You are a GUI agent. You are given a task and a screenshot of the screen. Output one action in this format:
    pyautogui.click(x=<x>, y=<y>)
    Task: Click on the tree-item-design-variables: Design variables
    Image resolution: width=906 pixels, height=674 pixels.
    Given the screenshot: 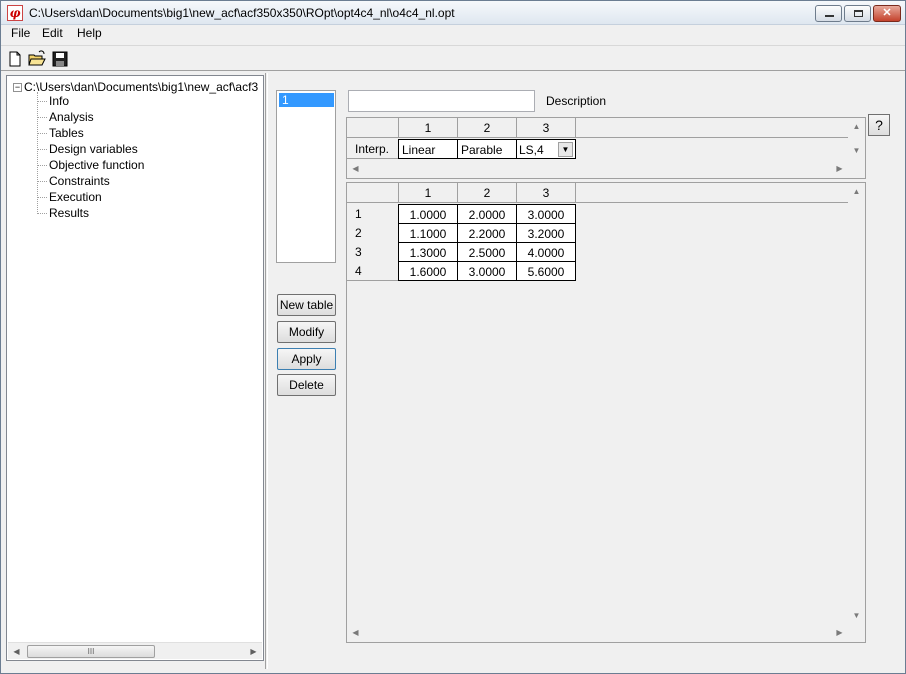 What is the action you would take?
    pyautogui.click(x=87, y=149)
    